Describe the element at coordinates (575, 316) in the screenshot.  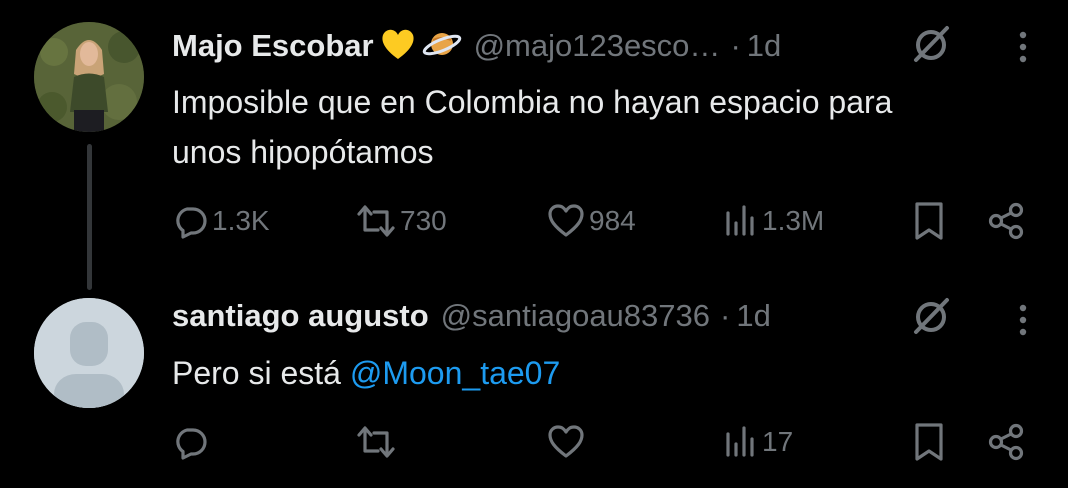
I see `author-handle: @santiagoau83736` at that location.